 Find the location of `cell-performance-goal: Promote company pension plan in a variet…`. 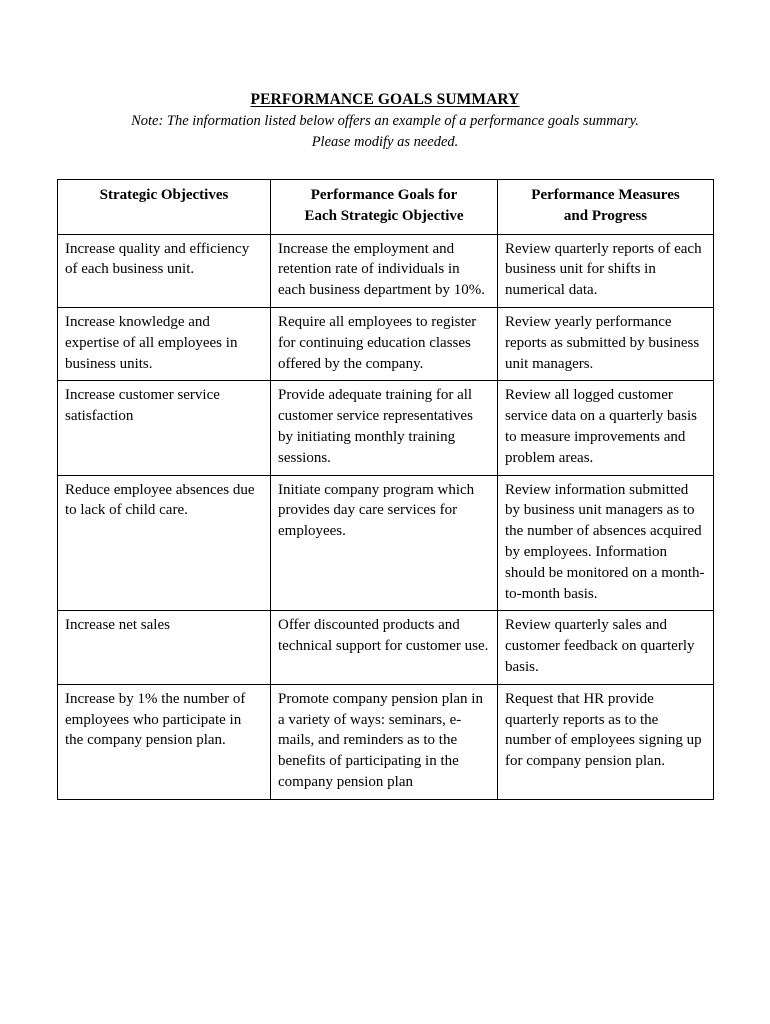

cell-performance-goal: Promote company pension plan in a variet… is located at coordinates (384, 741).